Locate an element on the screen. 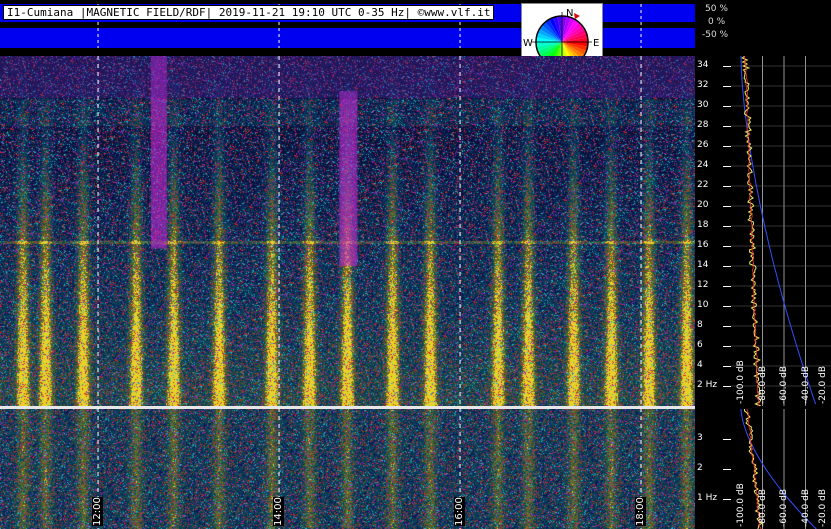  freq-tick-label: 18 is located at coordinates (703, 225).